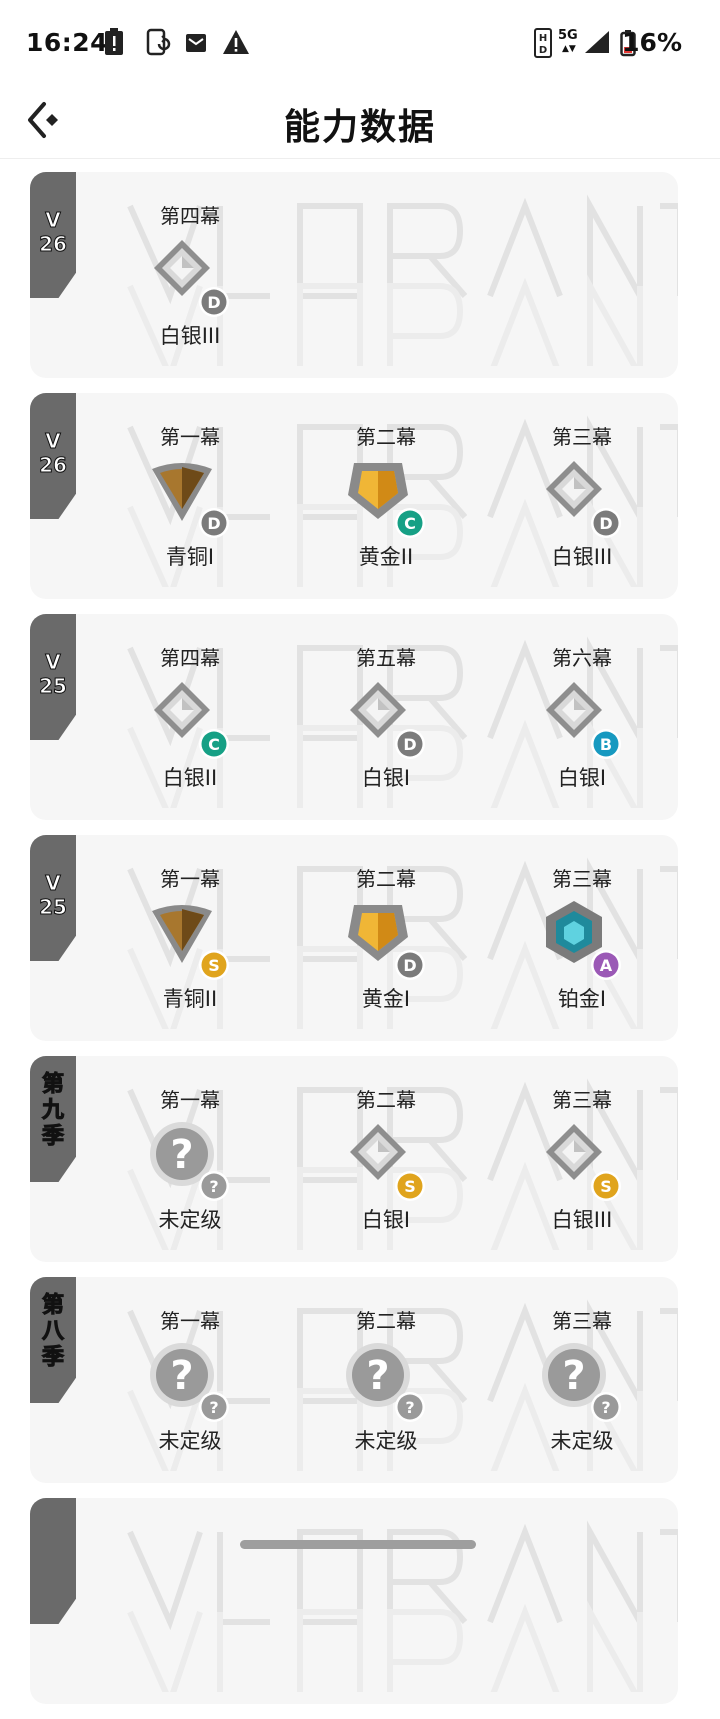  Describe the element at coordinates (236, 42) in the screenshot. I see `warning-icon` at that location.